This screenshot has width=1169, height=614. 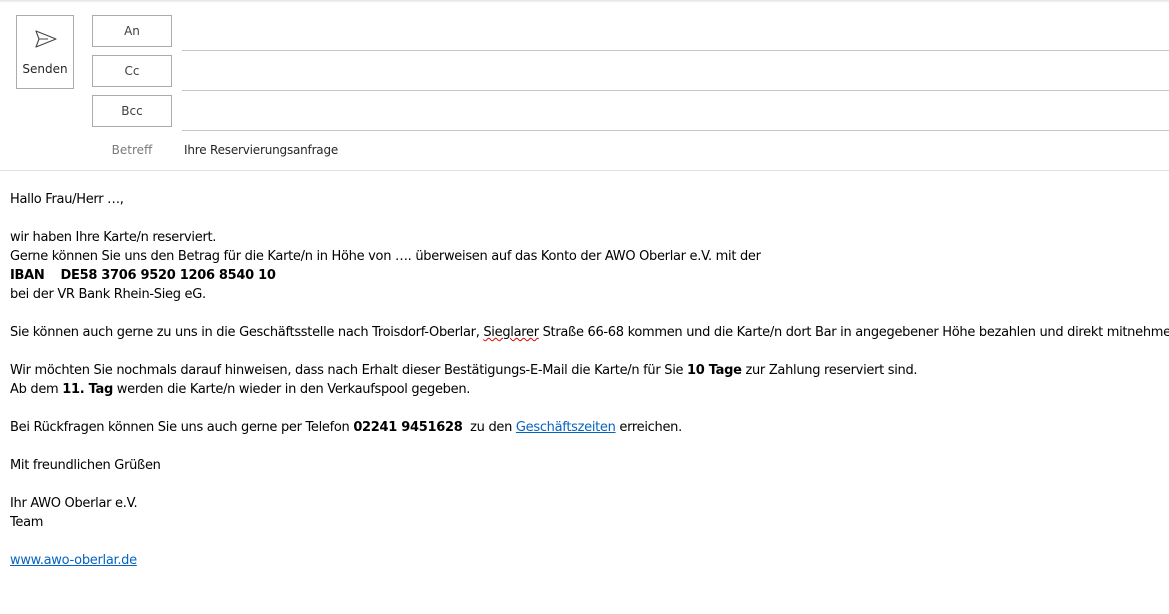 I want to click on send-icon, so click(x=46, y=39).